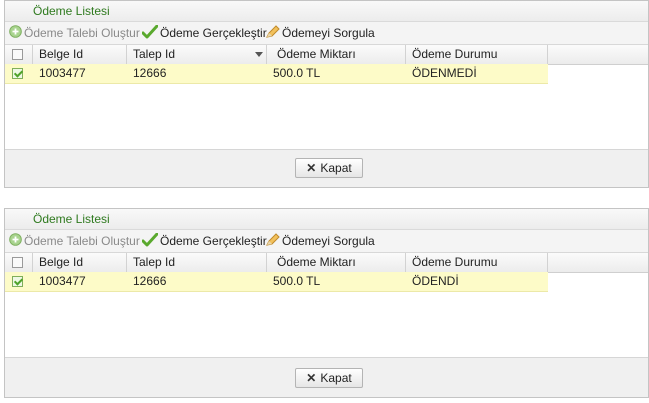 This screenshot has height=403, width=649. What do you see at coordinates (154, 54) in the screenshot?
I see `column-header-label: Talep Id` at bounding box center [154, 54].